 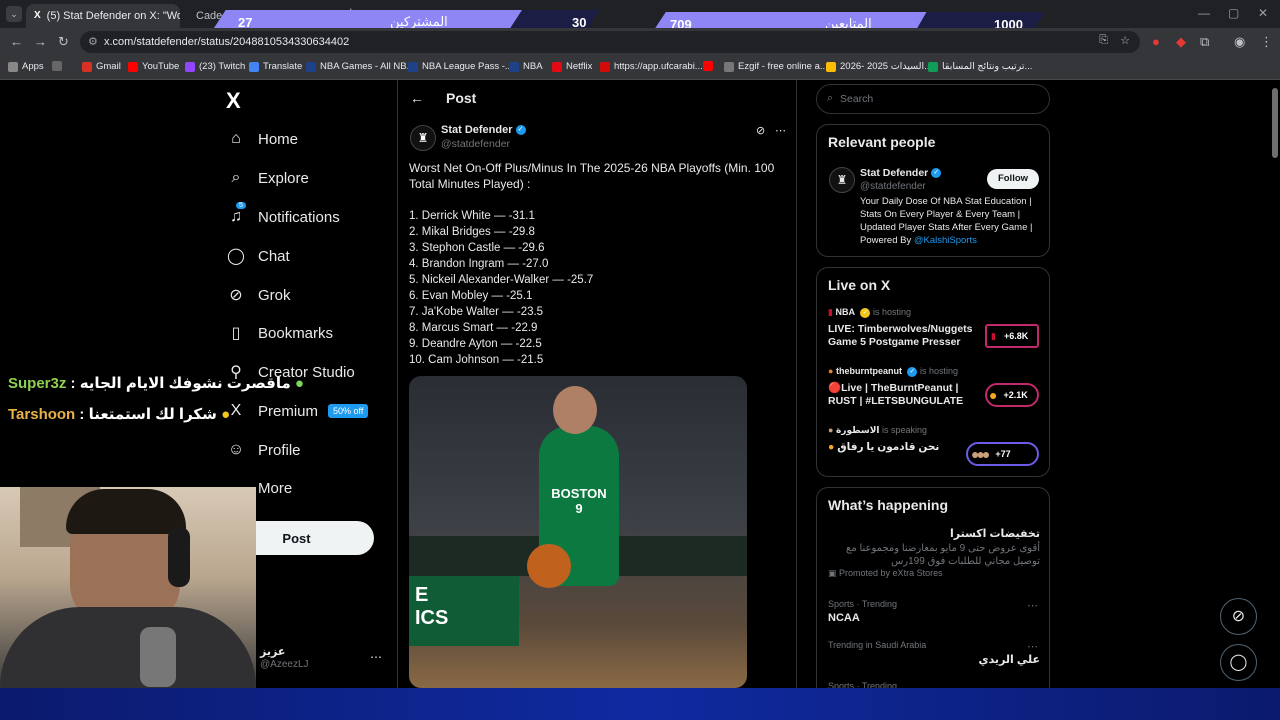 I want to click on bio-link: @KalshiSports, so click(x=945, y=240).